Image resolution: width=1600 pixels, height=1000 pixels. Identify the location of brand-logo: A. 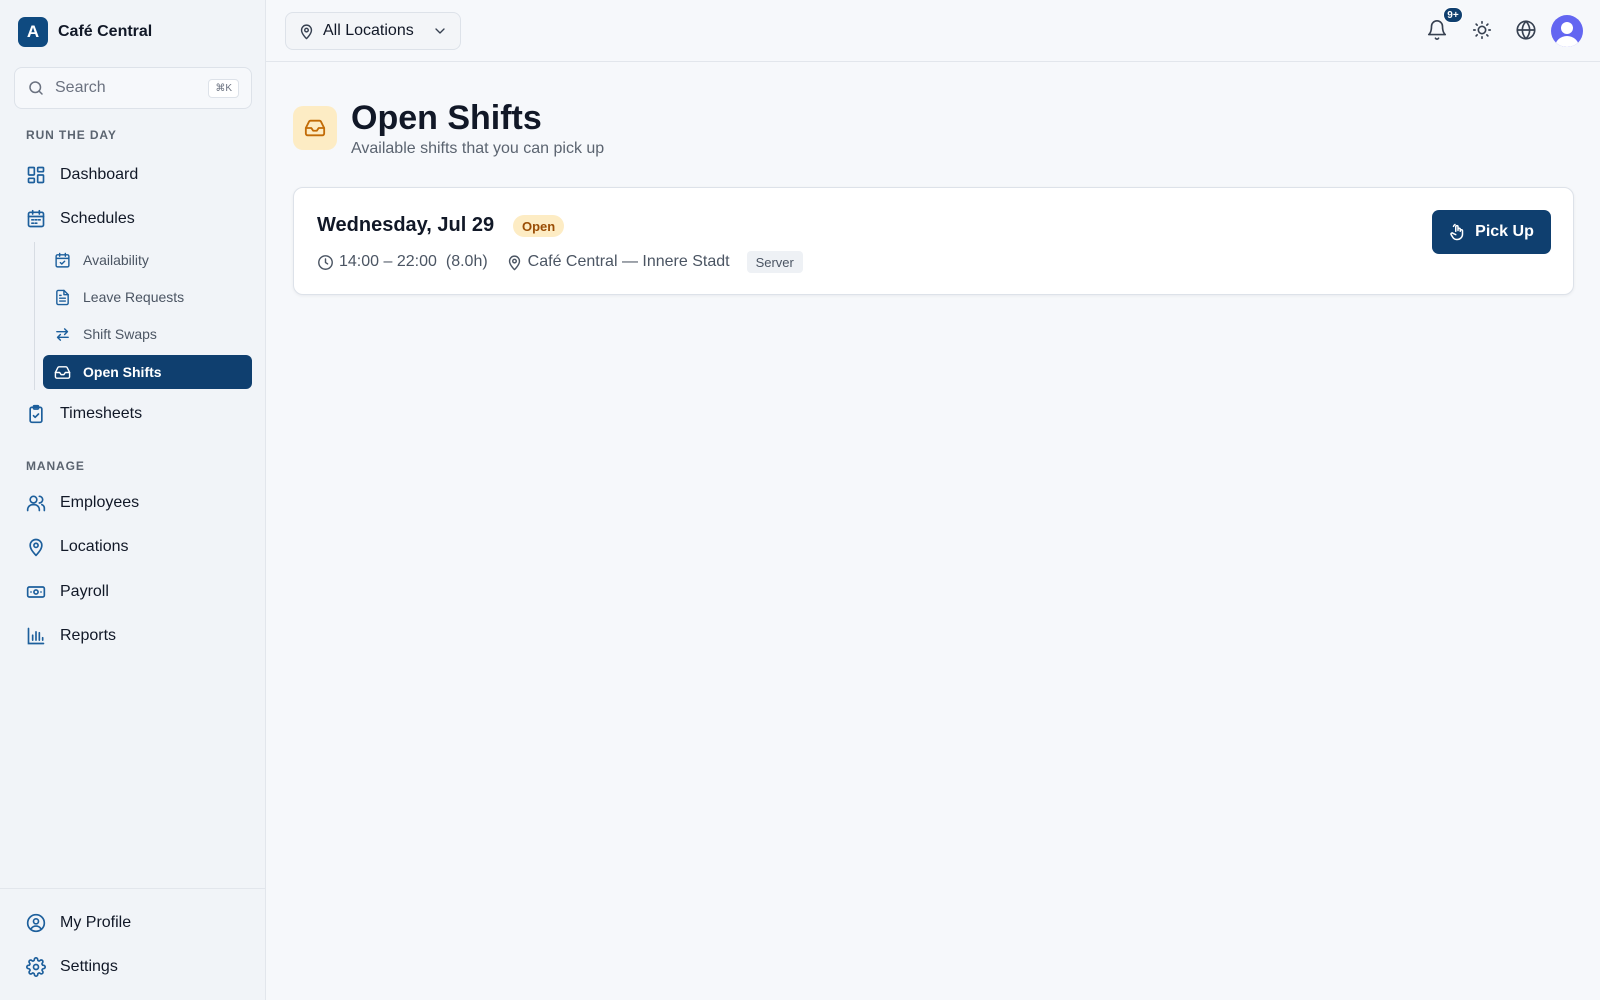
(33, 32).